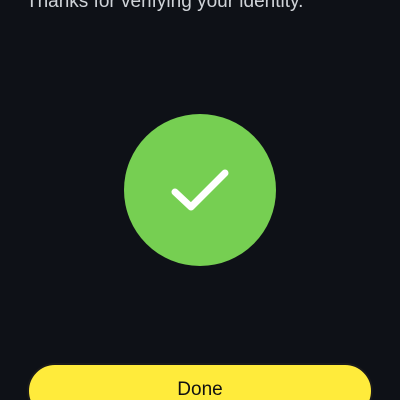 The image size is (400, 400). Describe the element at coordinates (165, 6) in the screenshot. I see `verification-message: Thanks for verifying your identity.` at that location.